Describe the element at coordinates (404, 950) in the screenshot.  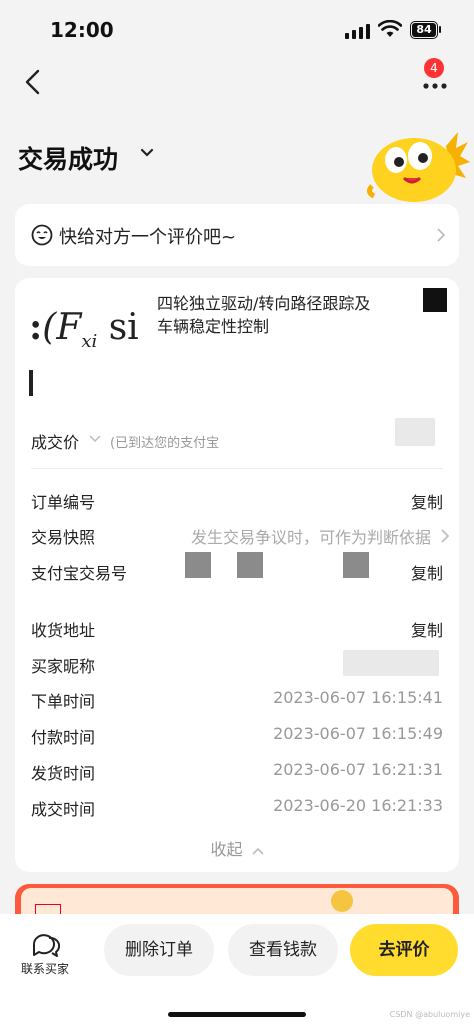
I see `review-button: 去评价` at that location.